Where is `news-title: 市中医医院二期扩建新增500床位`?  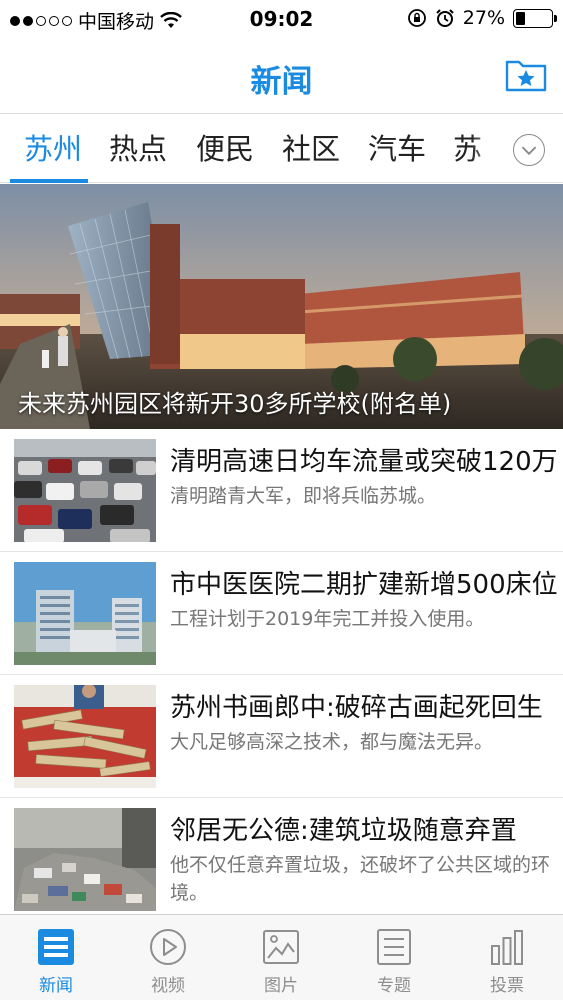 news-title: 市中医医院二期扩建新增500床位 is located at coordinates (364, 585).